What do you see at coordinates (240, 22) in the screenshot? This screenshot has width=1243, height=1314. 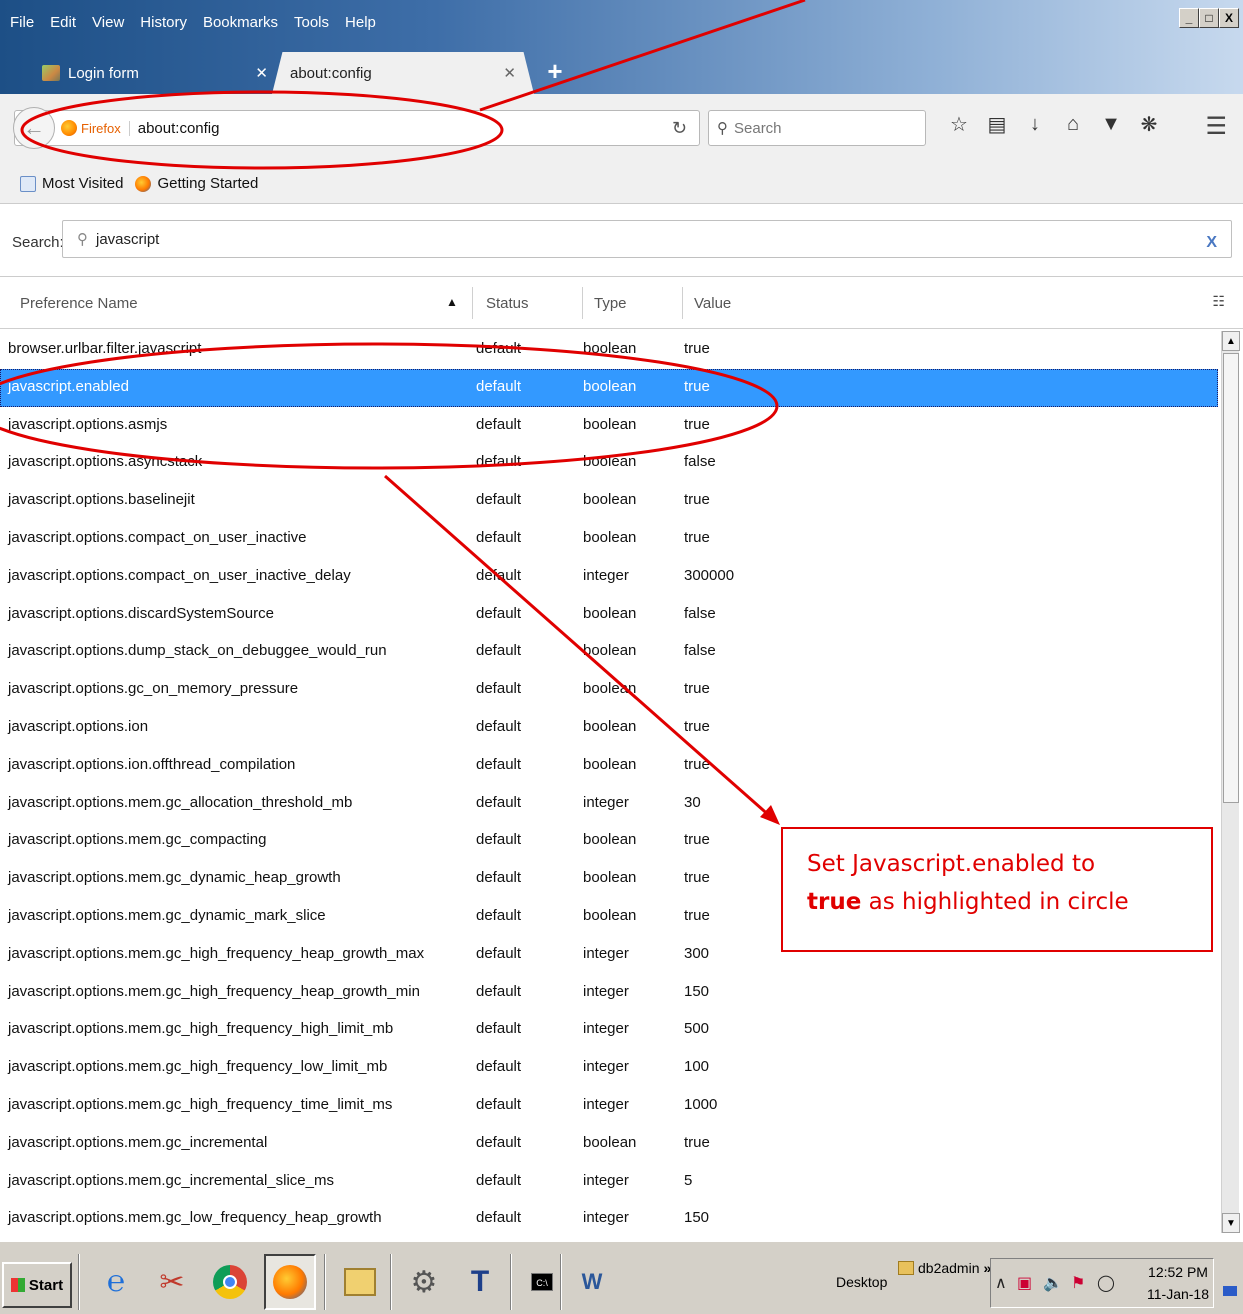 I see `menu-bookmarks: Bookmarks` at bounding box center [240, 22].